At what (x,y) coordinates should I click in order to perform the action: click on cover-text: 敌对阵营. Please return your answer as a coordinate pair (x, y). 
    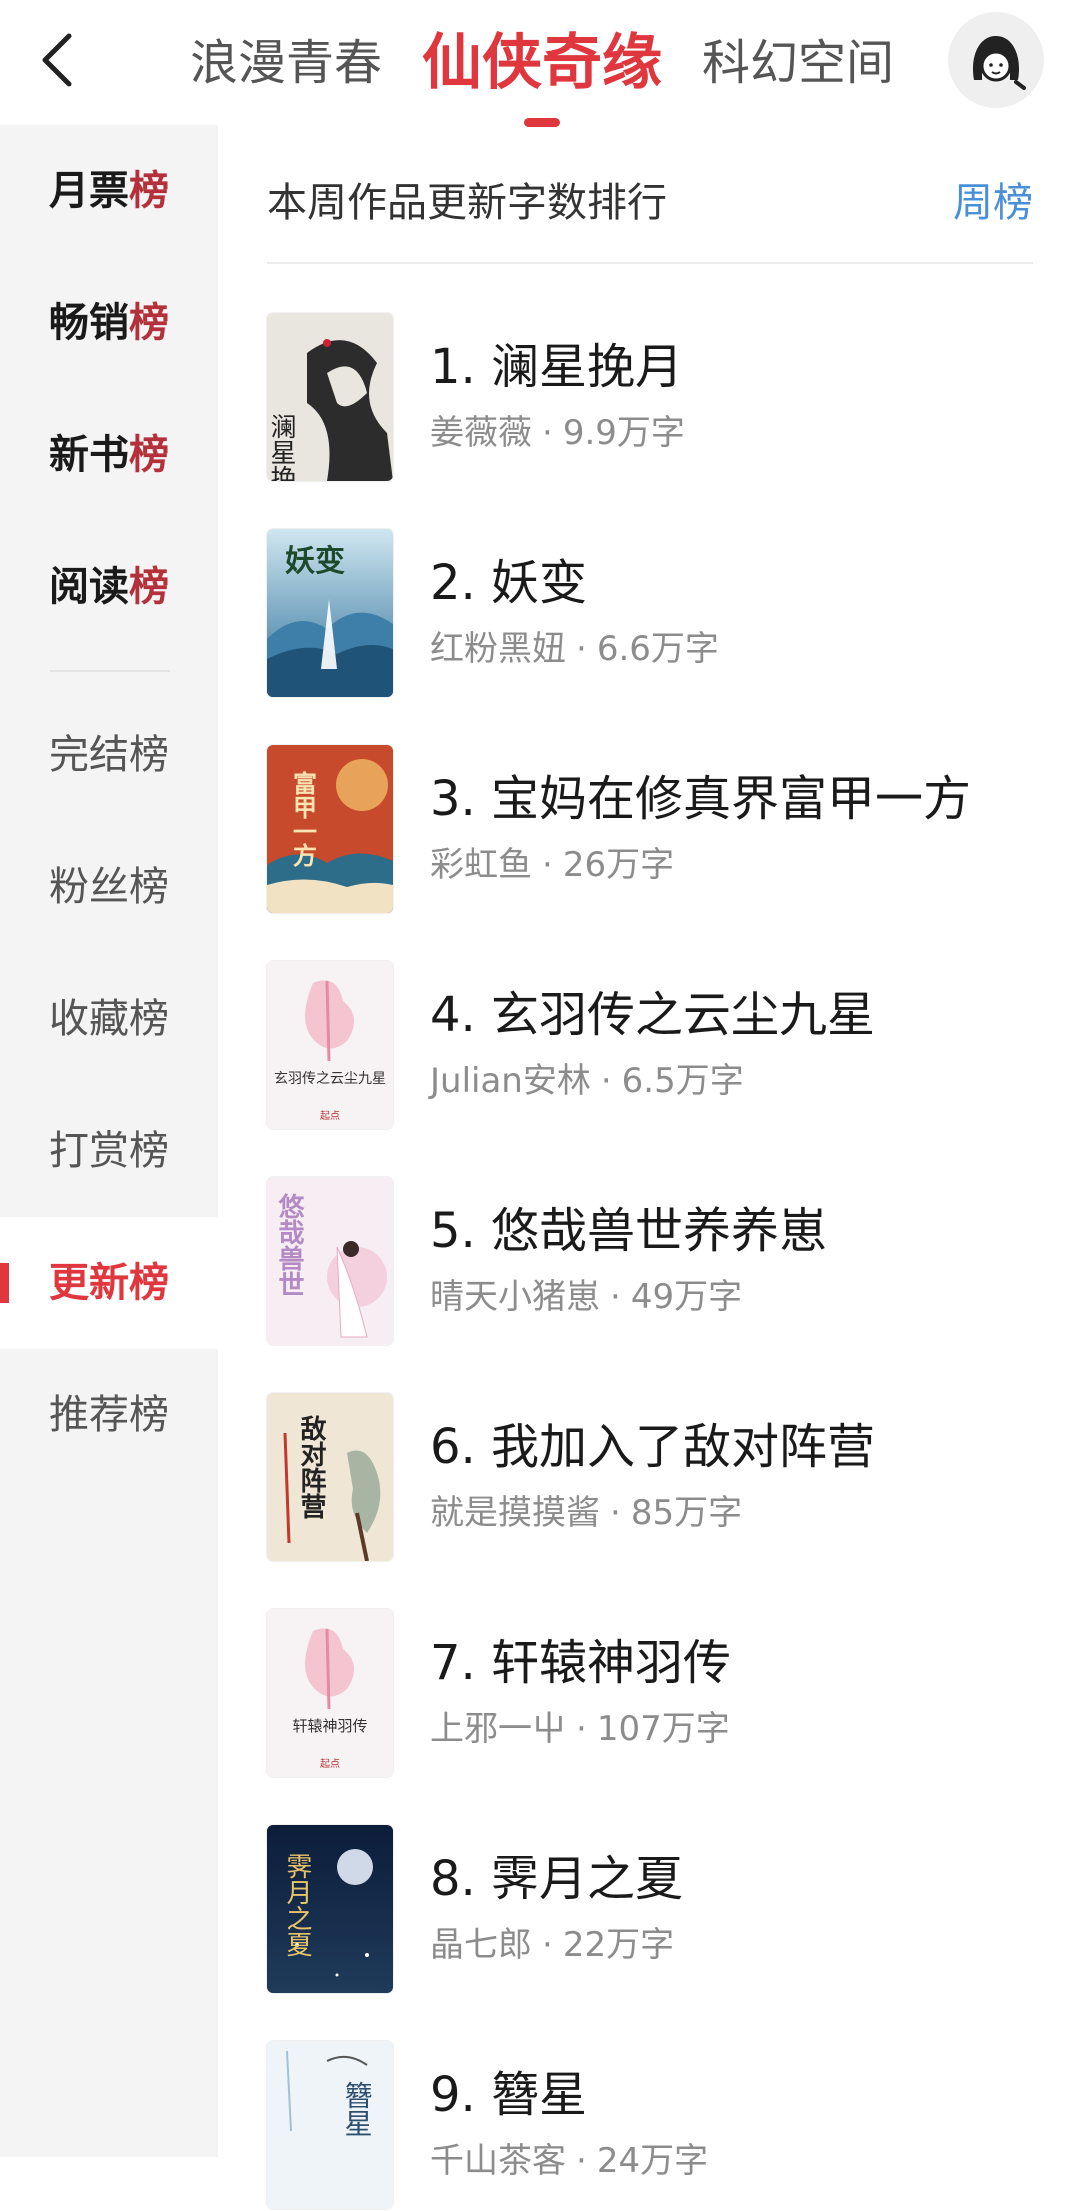
    Looking at the image, I should click on (311, 1467).